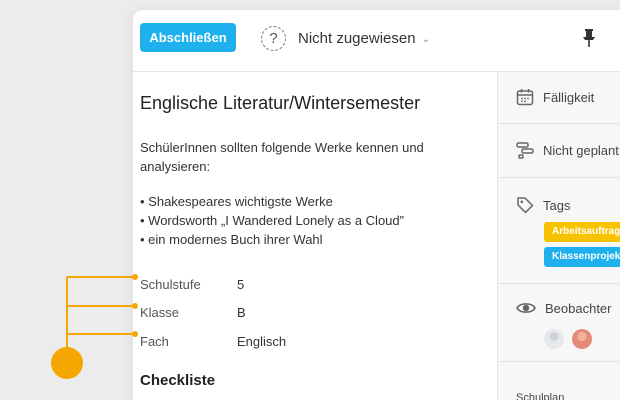  What do you see at coordinates (272, 201) in the screenshot?
I see `list-item: Shakespeares wichtigste Werke` at bounding box center [272, 201].